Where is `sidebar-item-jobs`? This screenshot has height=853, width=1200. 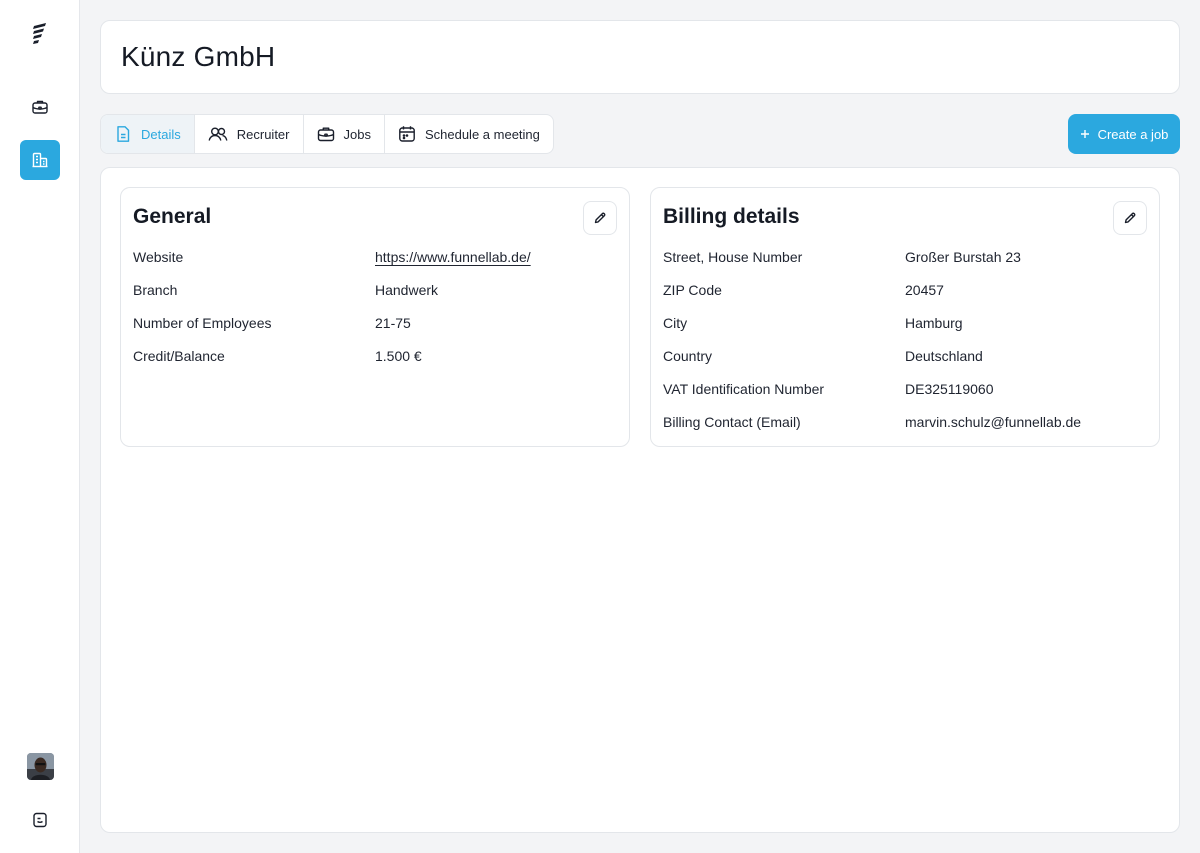 sidebar-item-jobs is located at coordinates (40, 107).